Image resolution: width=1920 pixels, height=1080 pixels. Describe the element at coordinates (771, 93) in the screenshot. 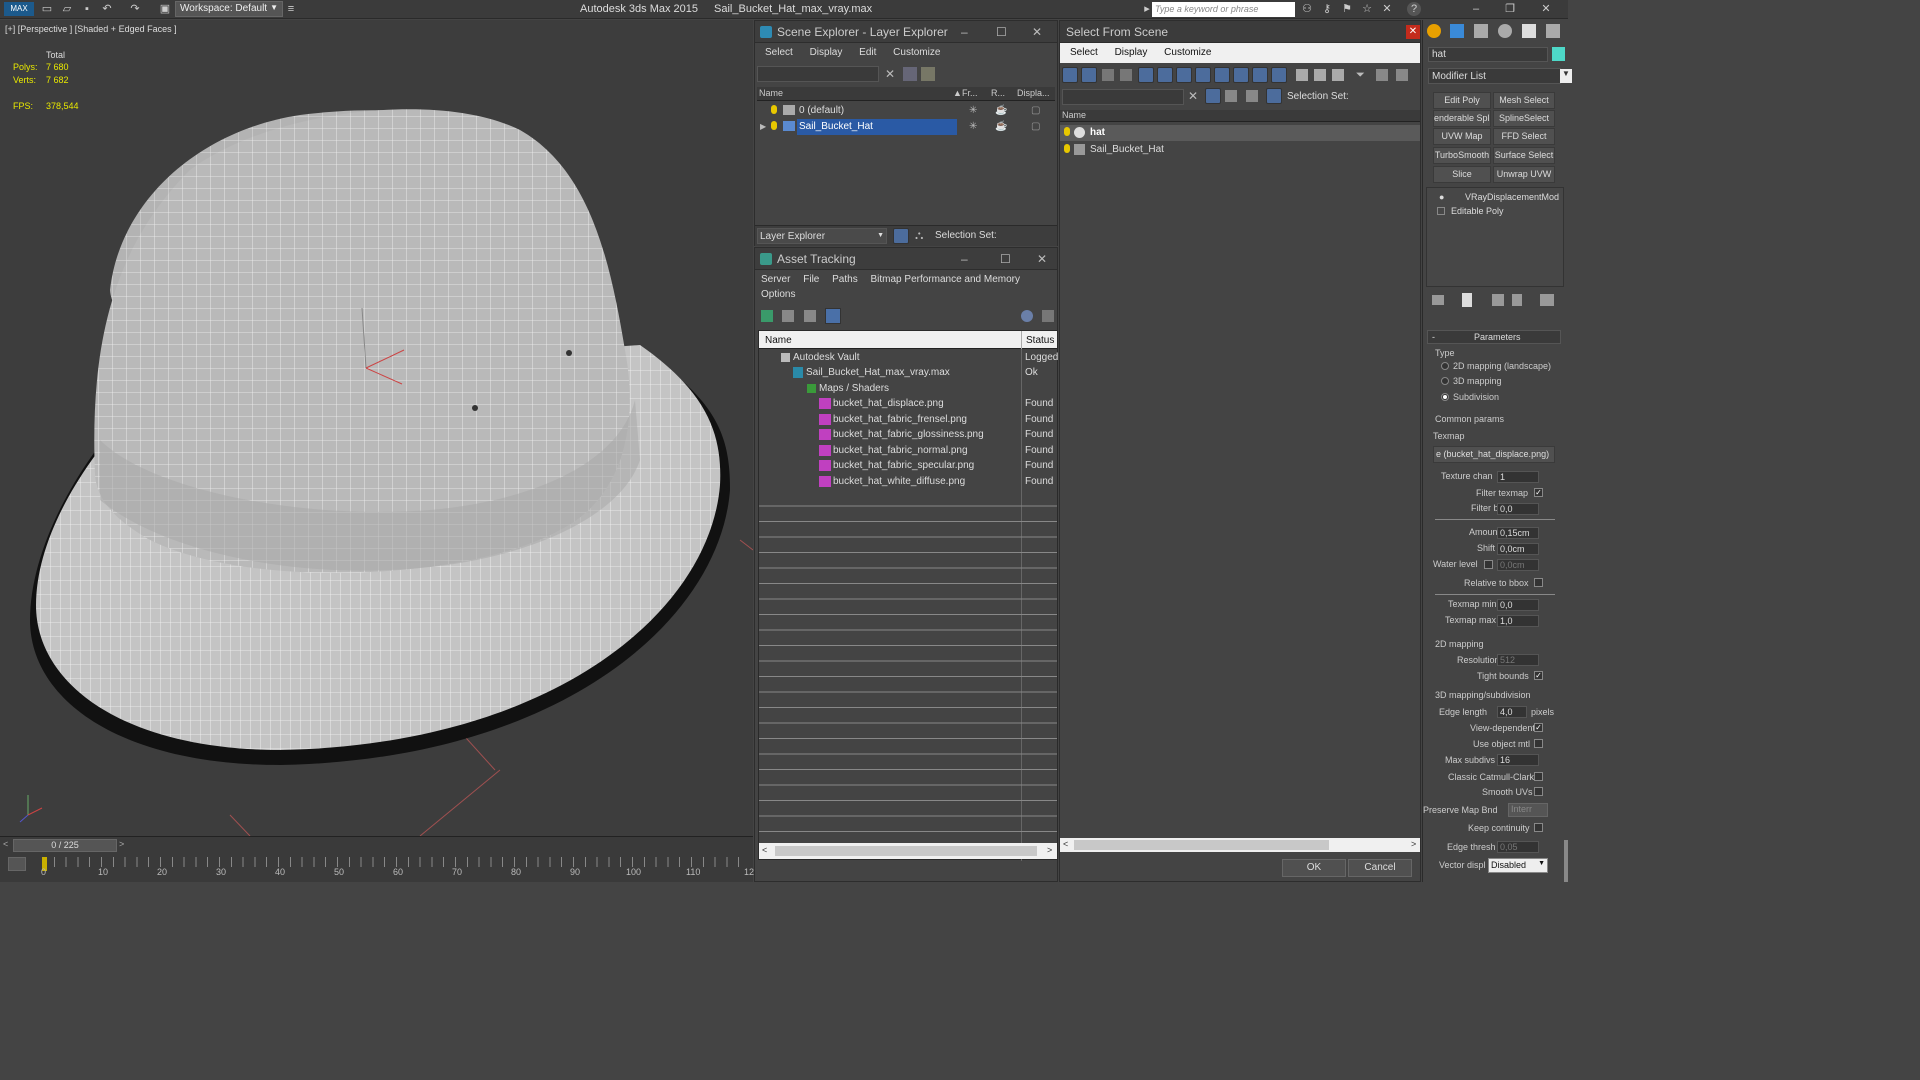

I see `col-name: Name` at that location.